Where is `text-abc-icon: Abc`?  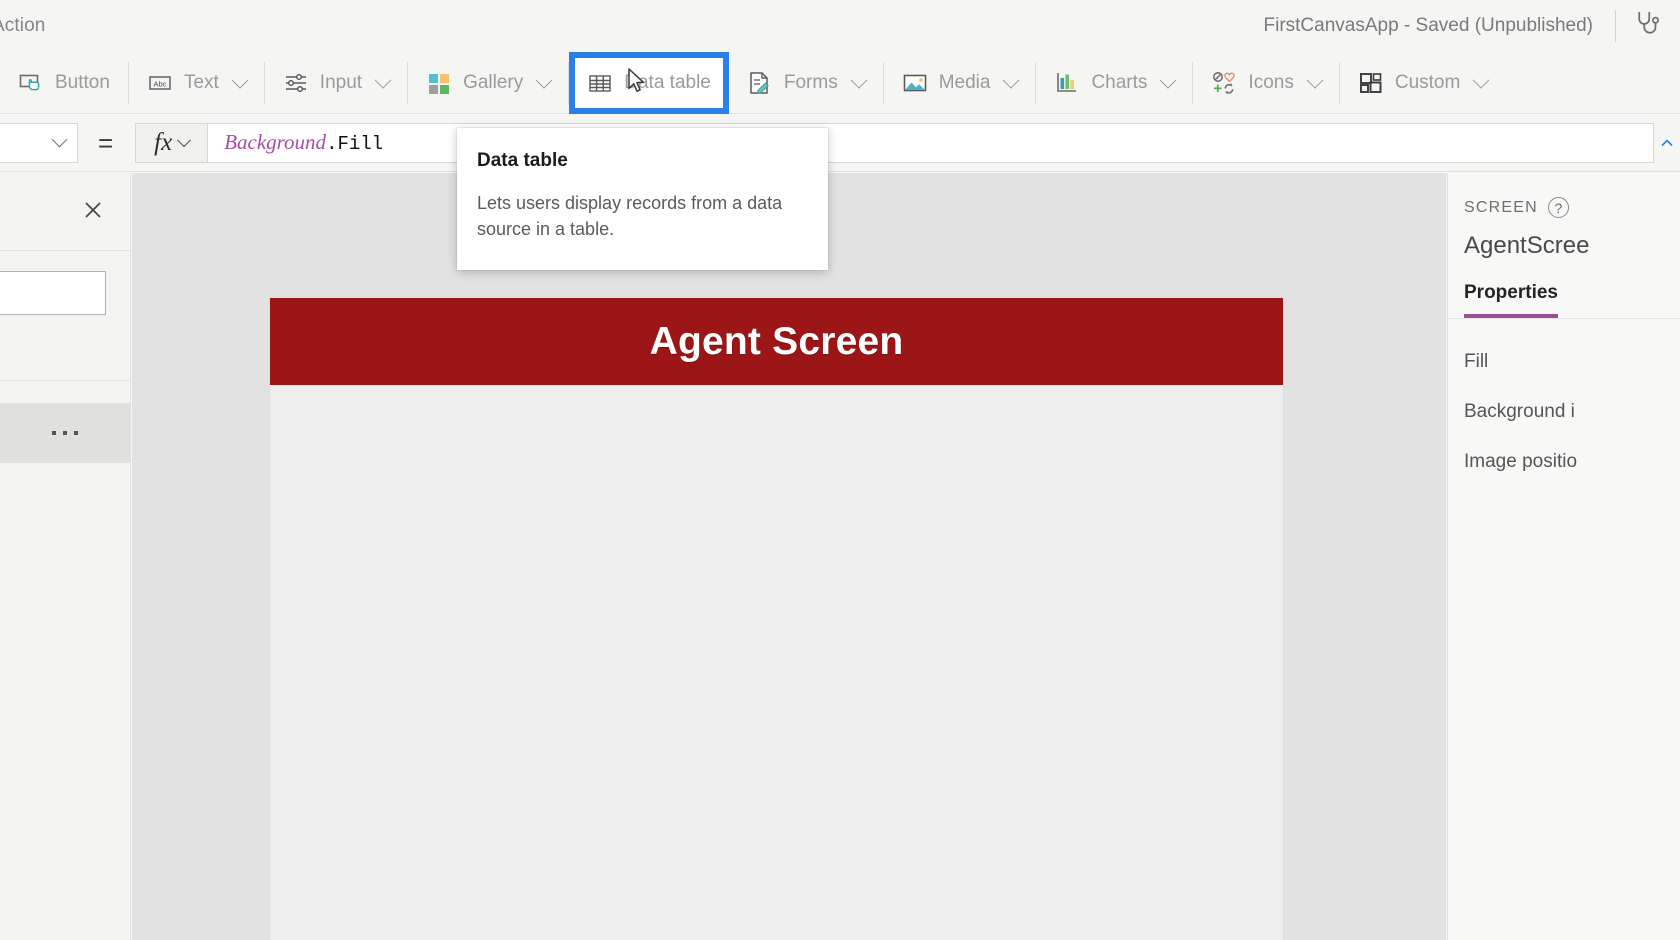 text-abc-icon: Abc is located at coordinates (160, 83).